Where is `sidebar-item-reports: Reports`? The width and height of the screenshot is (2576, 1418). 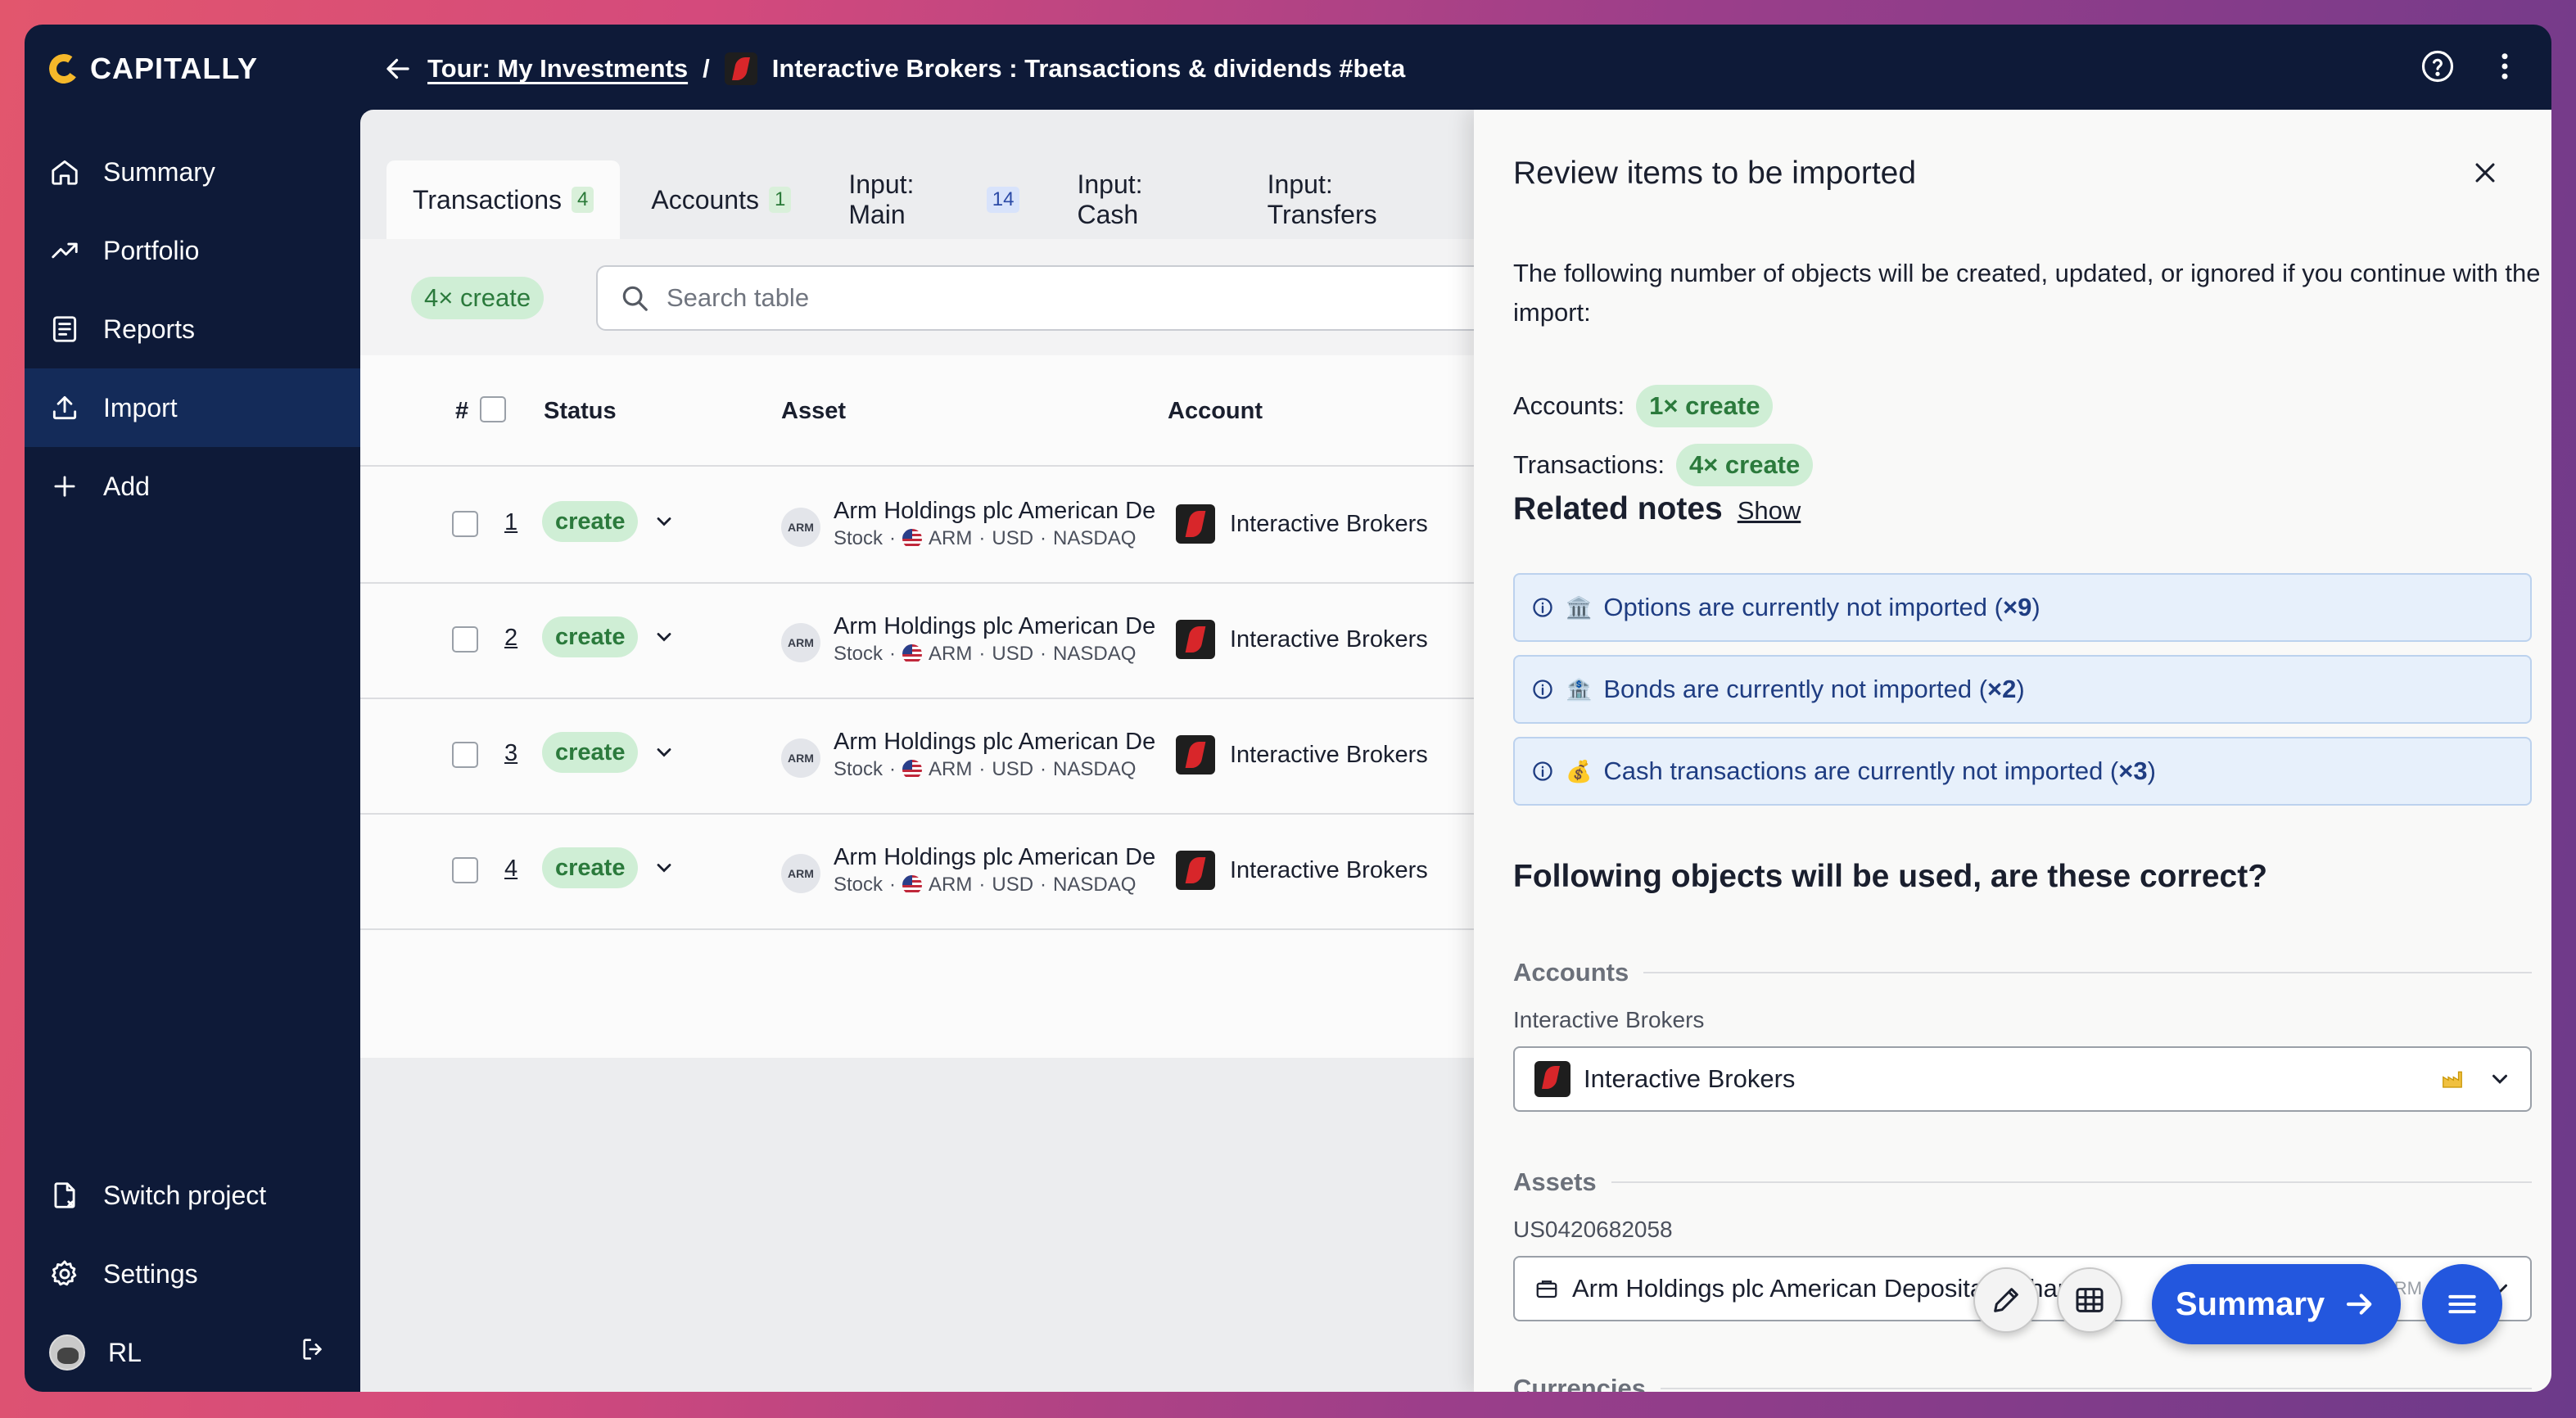 sidebar-item-reports: Reports is located at coordinates (192, 329).